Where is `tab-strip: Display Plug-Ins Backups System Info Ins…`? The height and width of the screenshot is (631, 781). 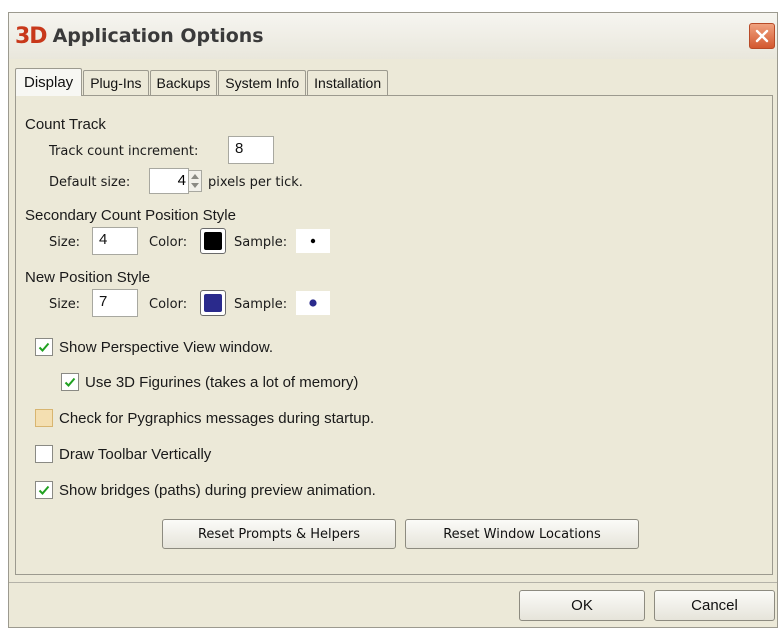 tab-strip: Display Plug-Ins Backups System Info Ins… is located at coordinates (202, 81).